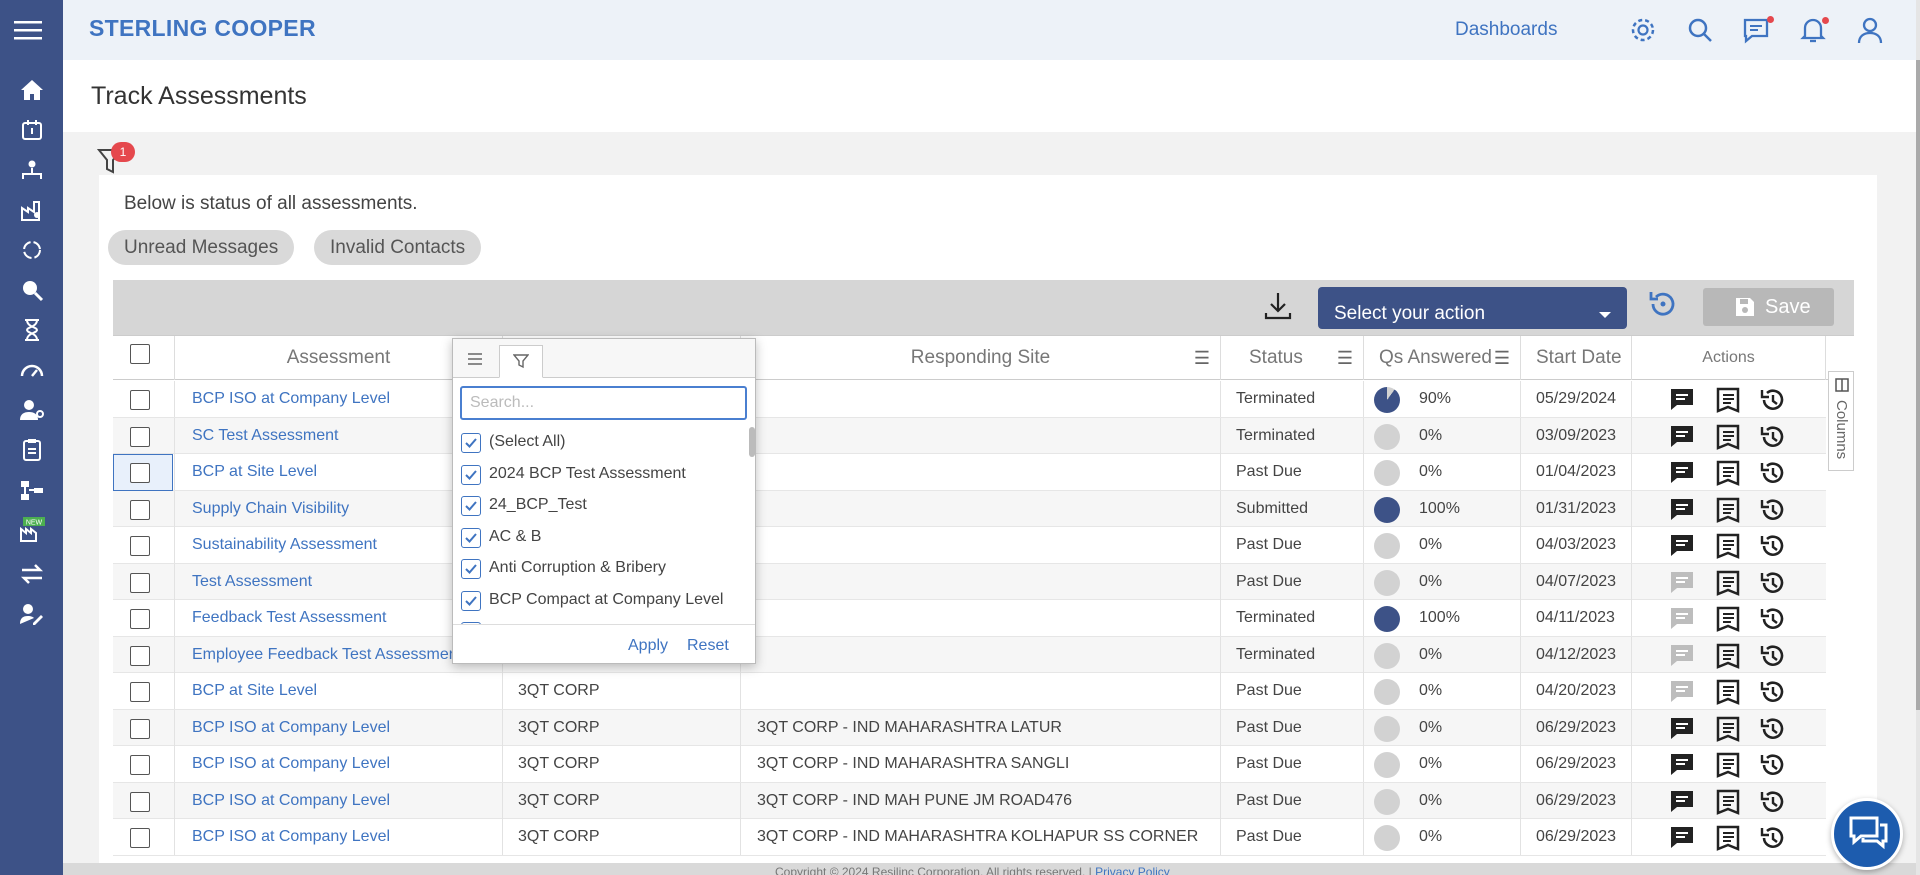 The image size is (1920, 875). What do you see at coordinates (32, 410) in the screenshot?
I see `user-settings-icon` at bounding box center [32, 410].